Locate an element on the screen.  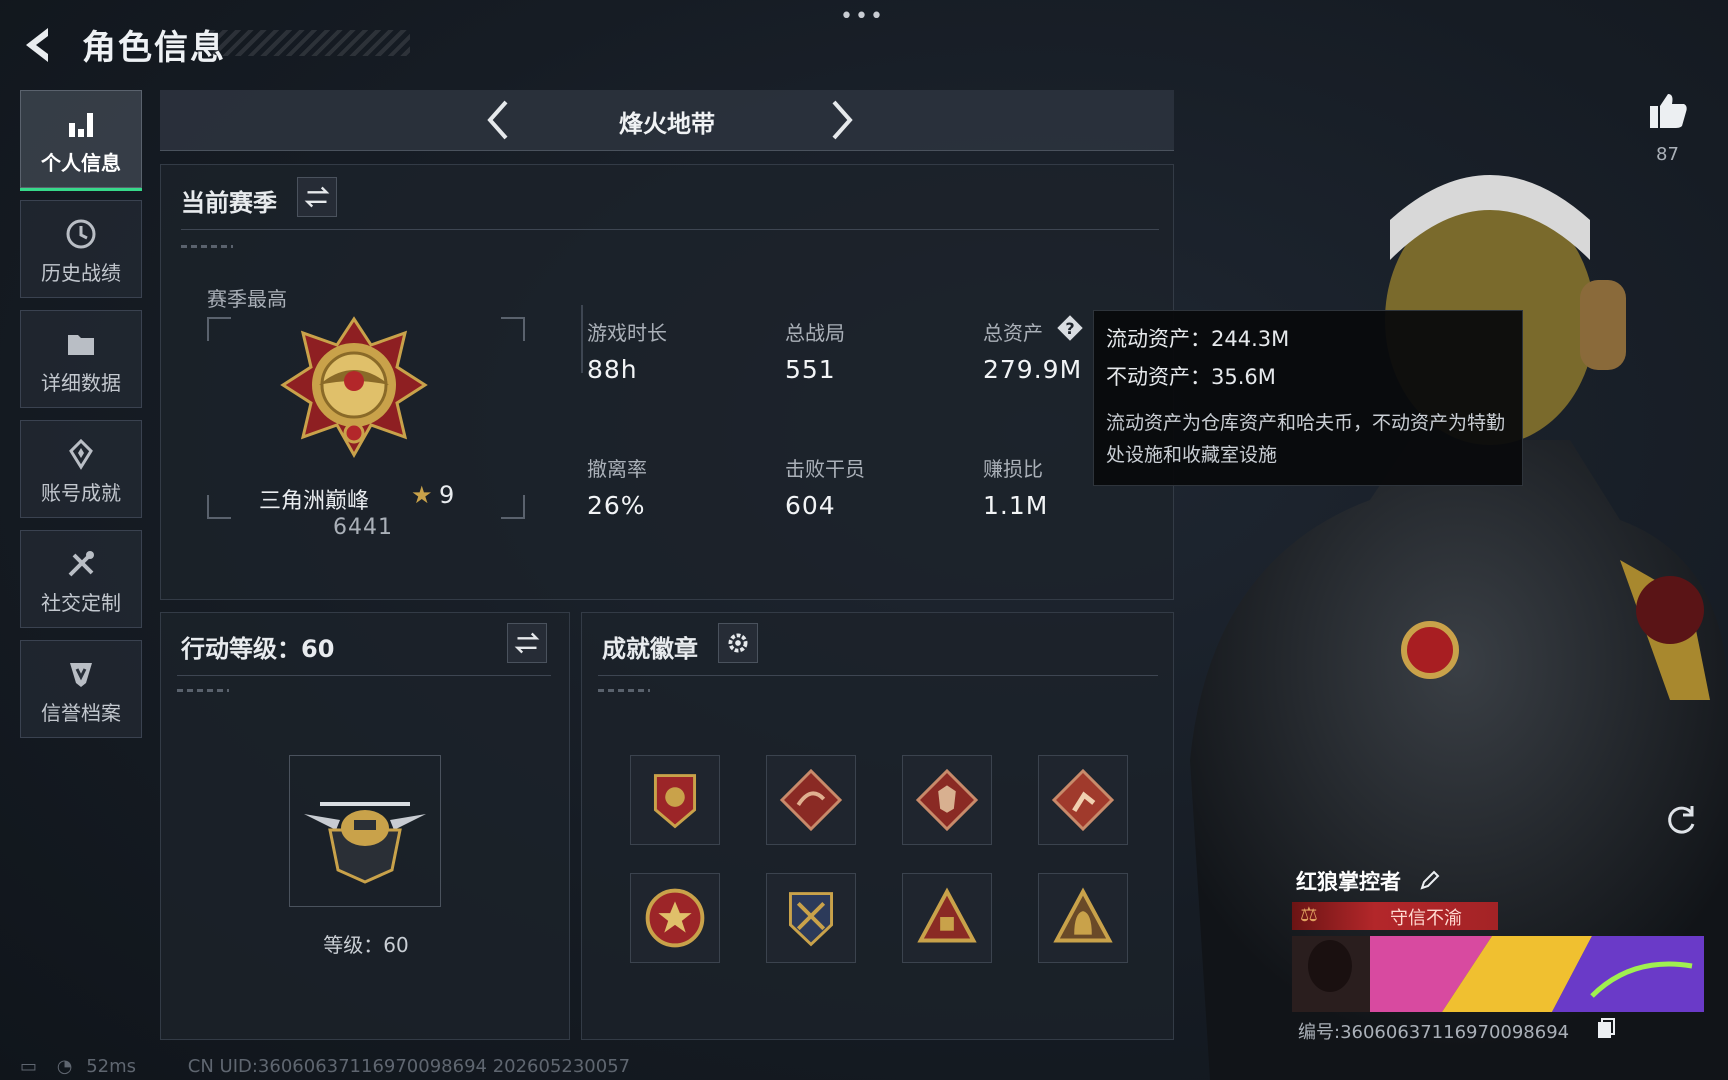
badge-wolf is located at coordinates (947, 800).